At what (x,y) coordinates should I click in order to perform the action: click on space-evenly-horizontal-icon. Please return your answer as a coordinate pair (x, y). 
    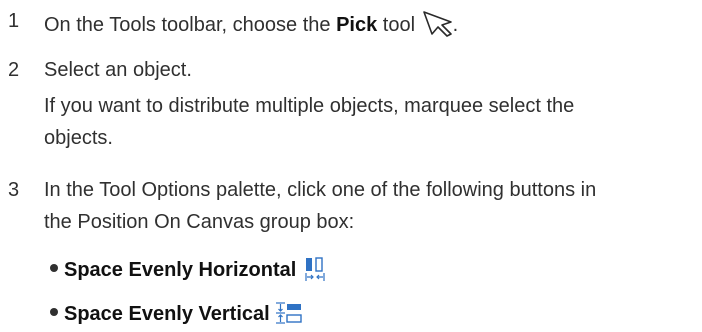
    Looking at the image, I should click on (315, 272).